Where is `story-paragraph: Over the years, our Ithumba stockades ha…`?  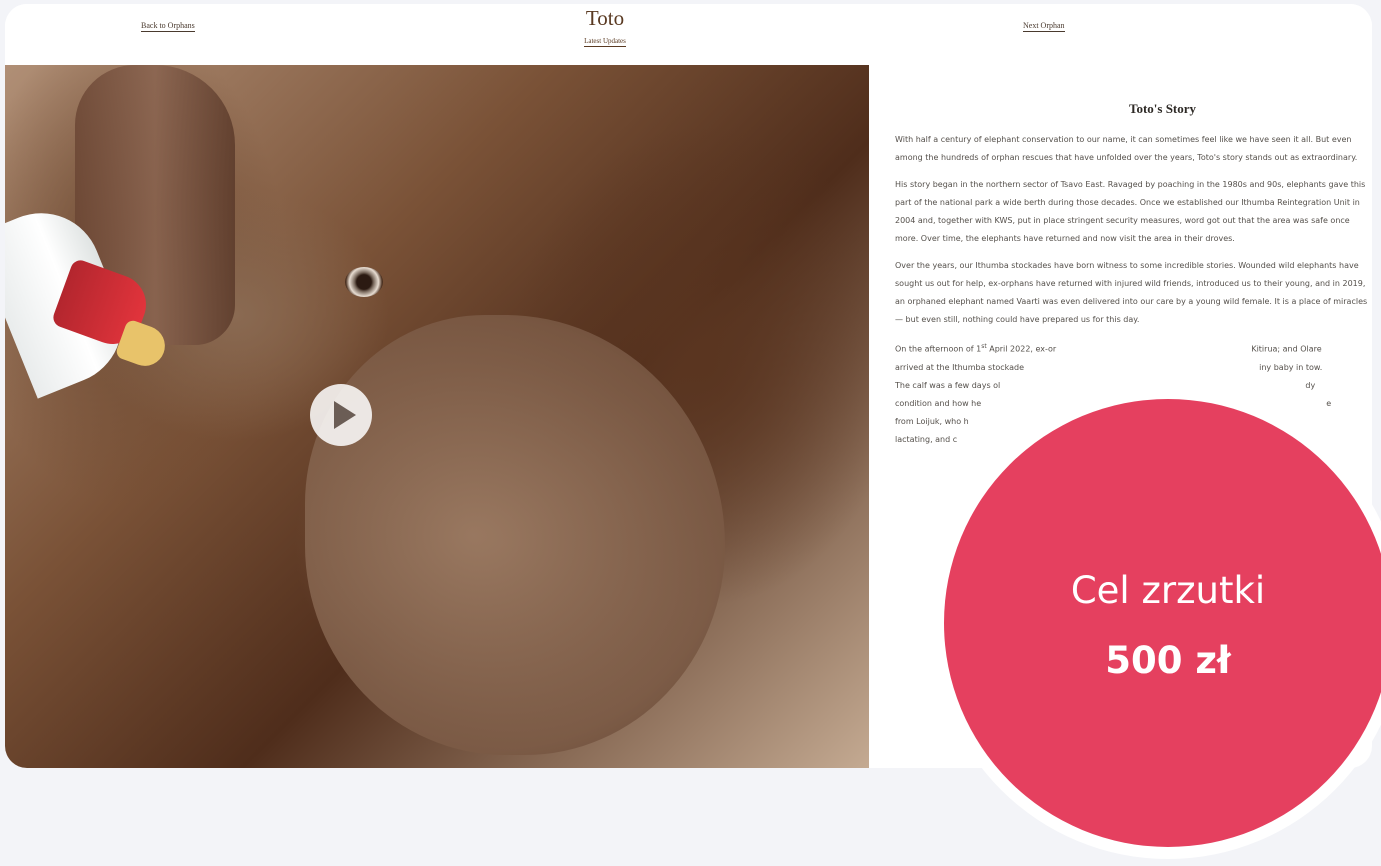
story-paragraph: Over the years, our Ithumba stockades ha… is located at coordinates (1131, 292).